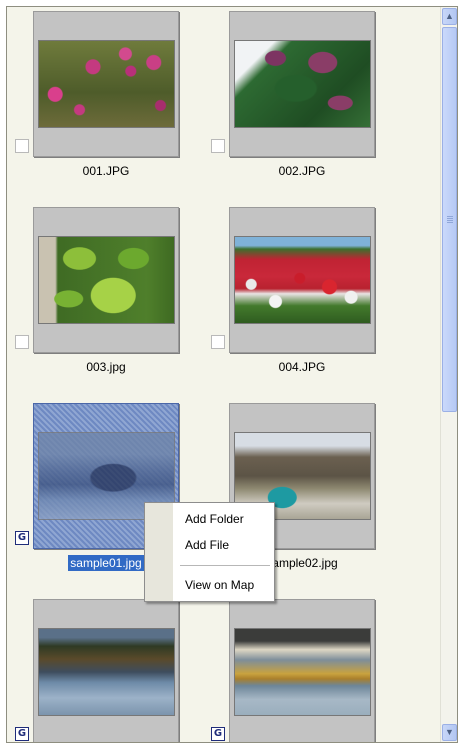  What do you see at coordinates (207, 545) in the screenshot?
I see `menu-item-add-file: Add File` at bounding box center [207, 545].